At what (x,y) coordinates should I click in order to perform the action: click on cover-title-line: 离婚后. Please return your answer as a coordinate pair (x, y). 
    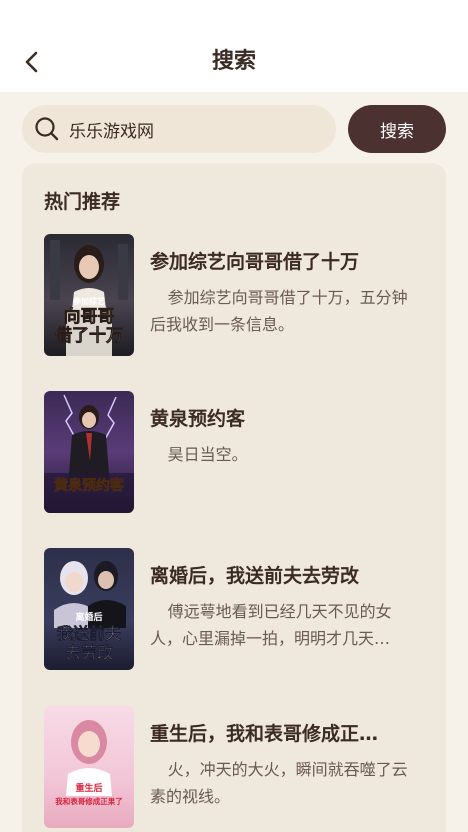
    Looking at the image, I should click on (88, 617).